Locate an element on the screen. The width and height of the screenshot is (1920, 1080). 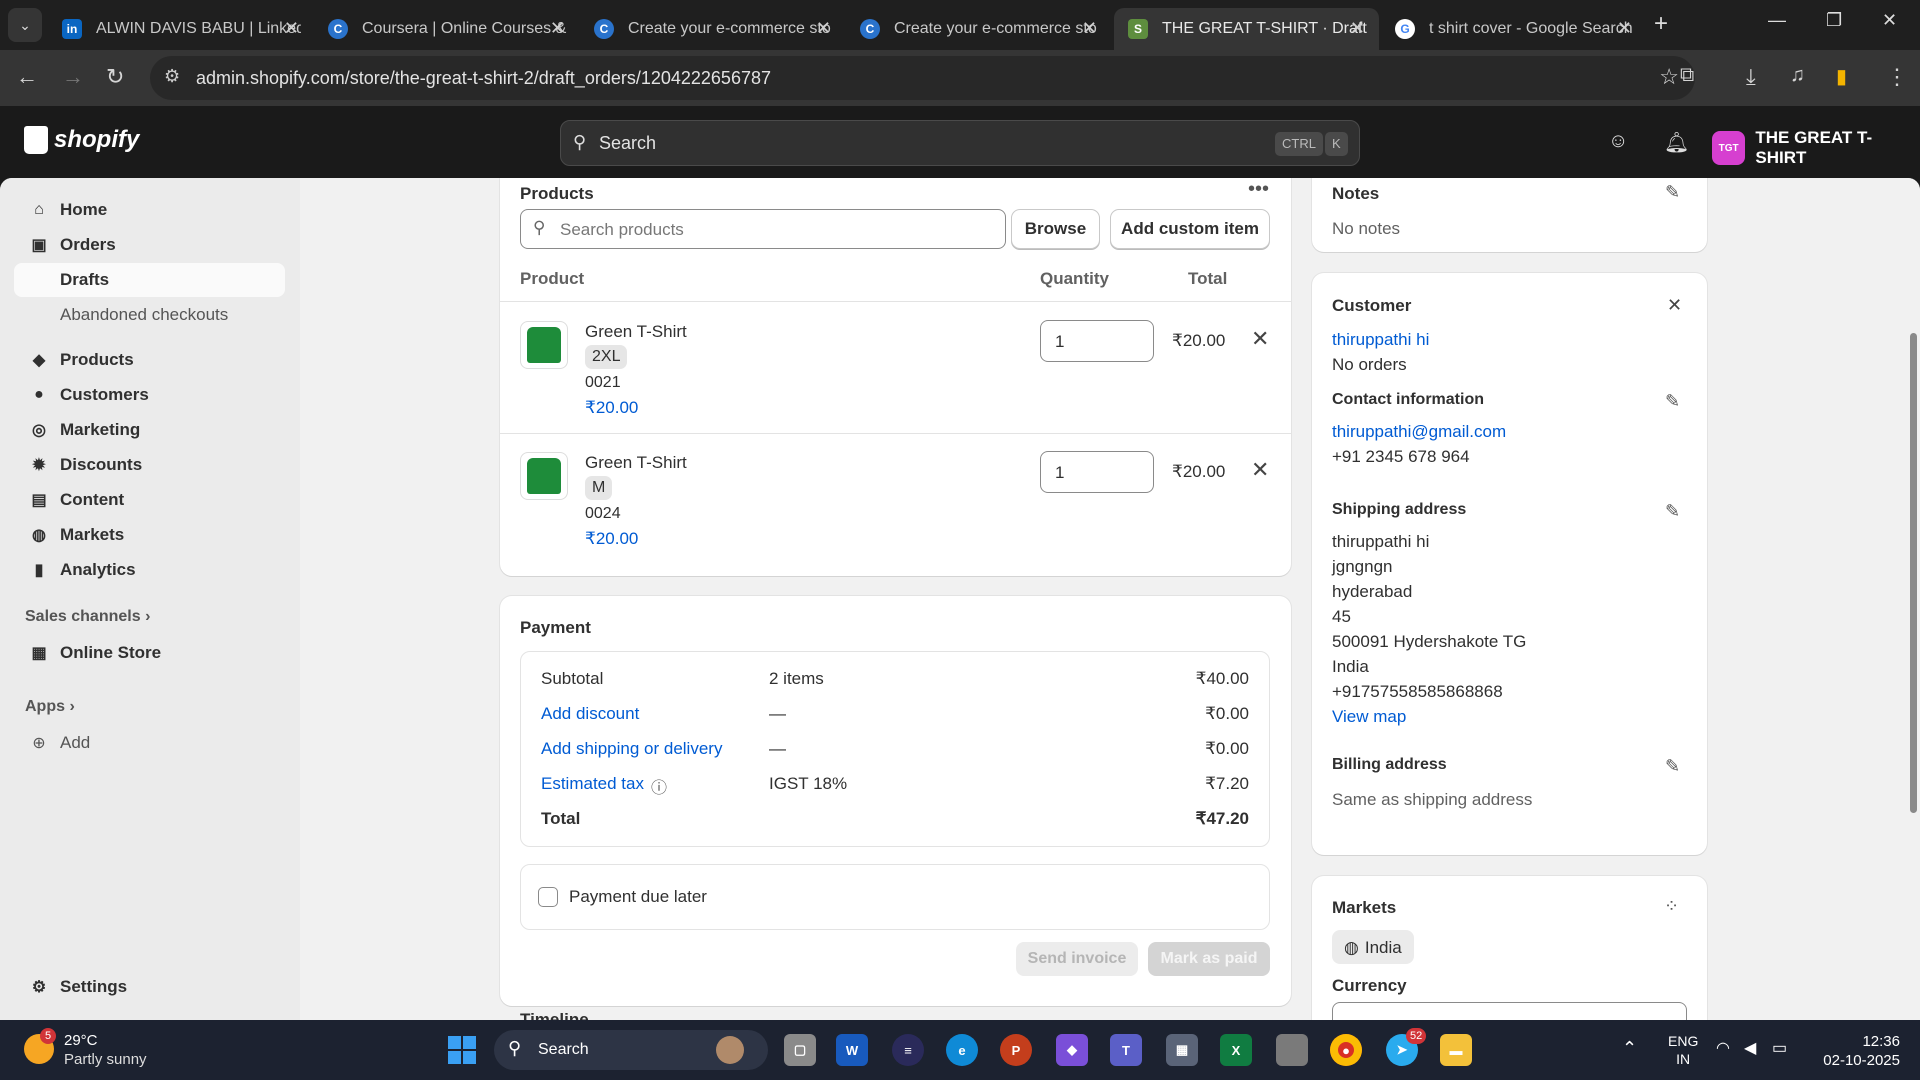
payment-due-later-label: Payment due later is located at coordinates (638, 897).